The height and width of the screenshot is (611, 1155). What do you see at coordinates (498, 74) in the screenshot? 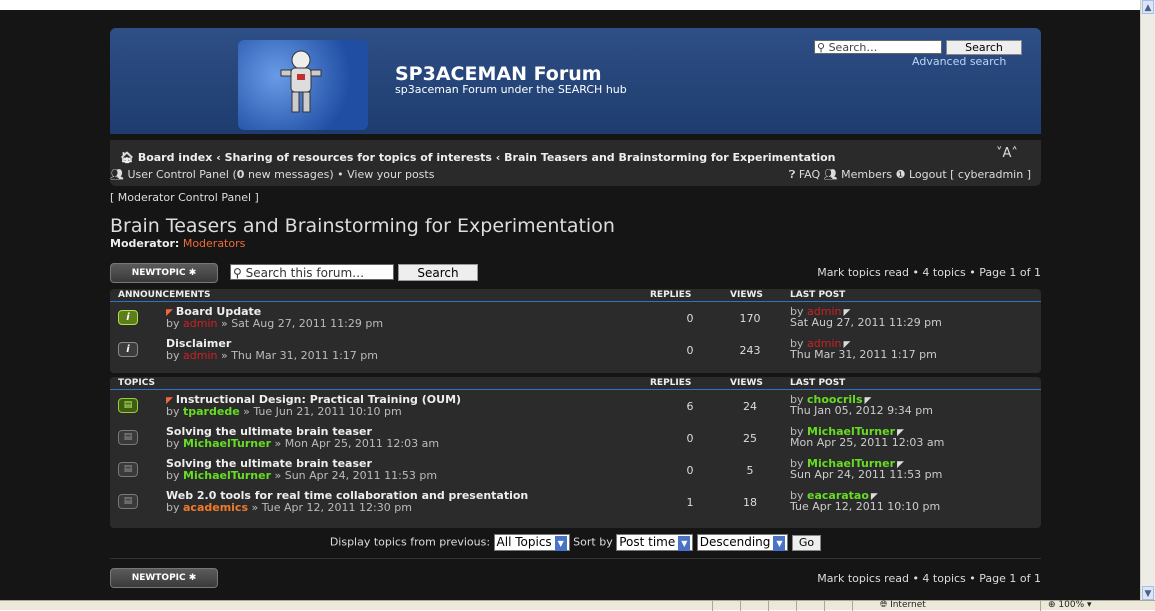
I see `site-title: SP3ACEMAN Forum` at bounding box center [498, 74].